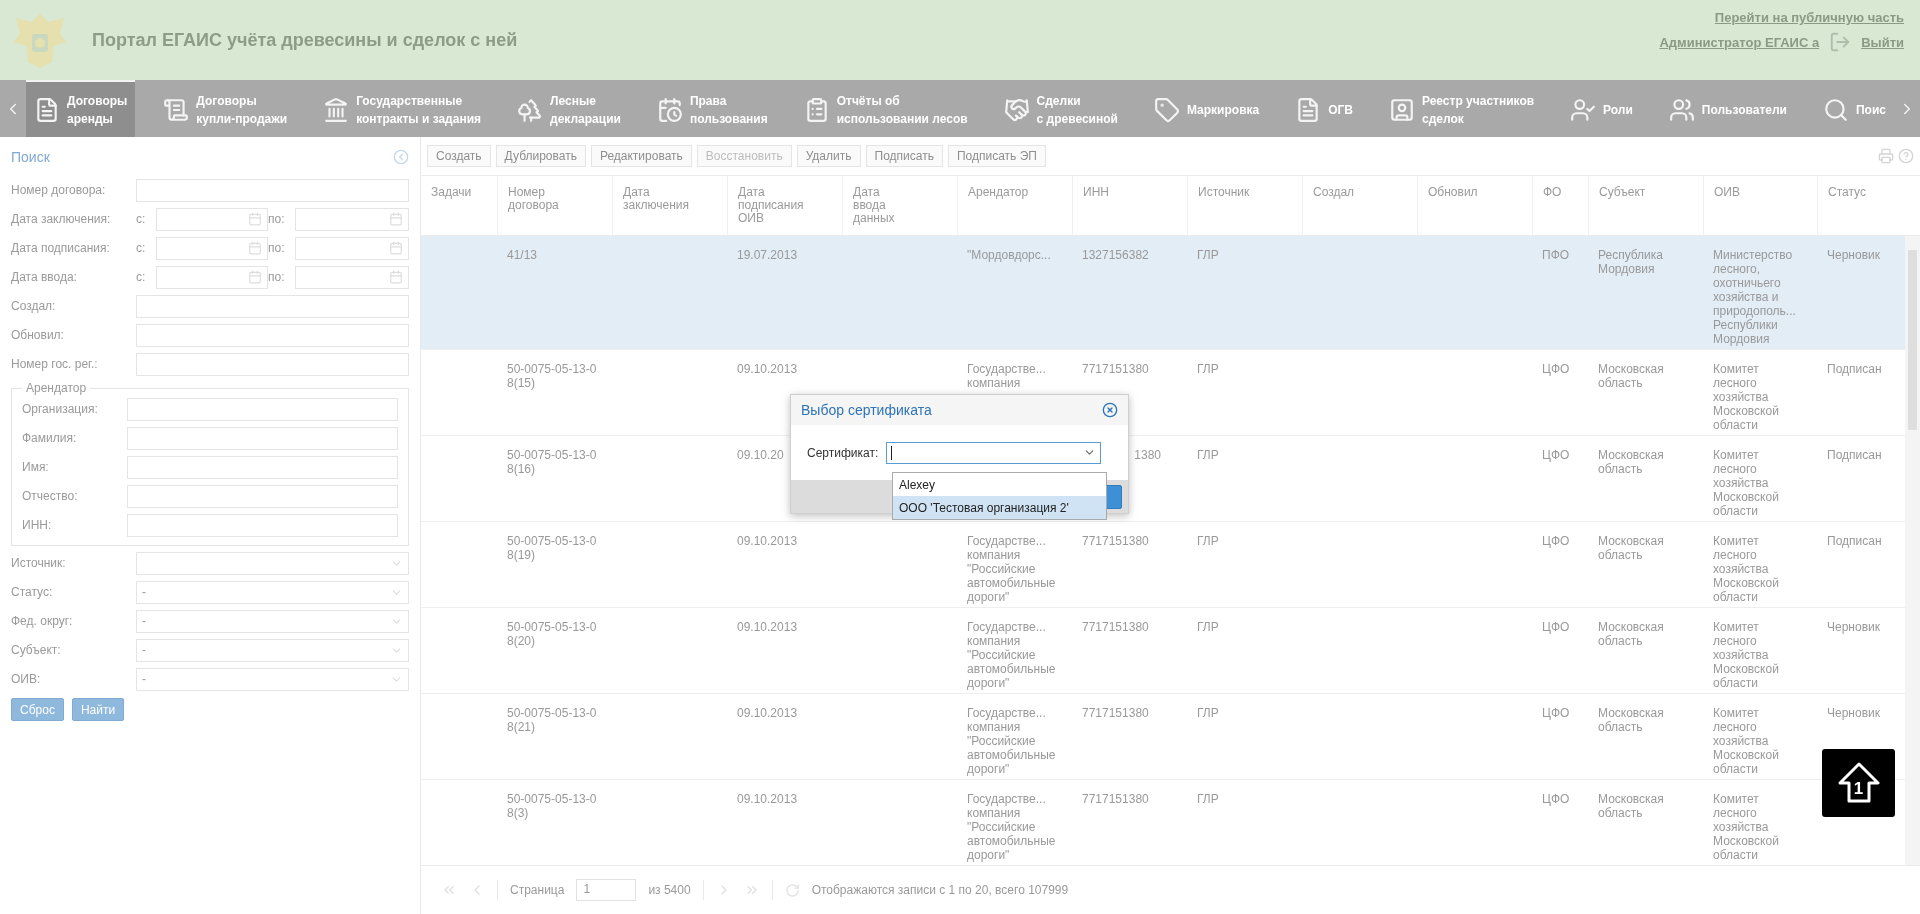  I want to click on calendar-clock-icon, so click(669, 109).